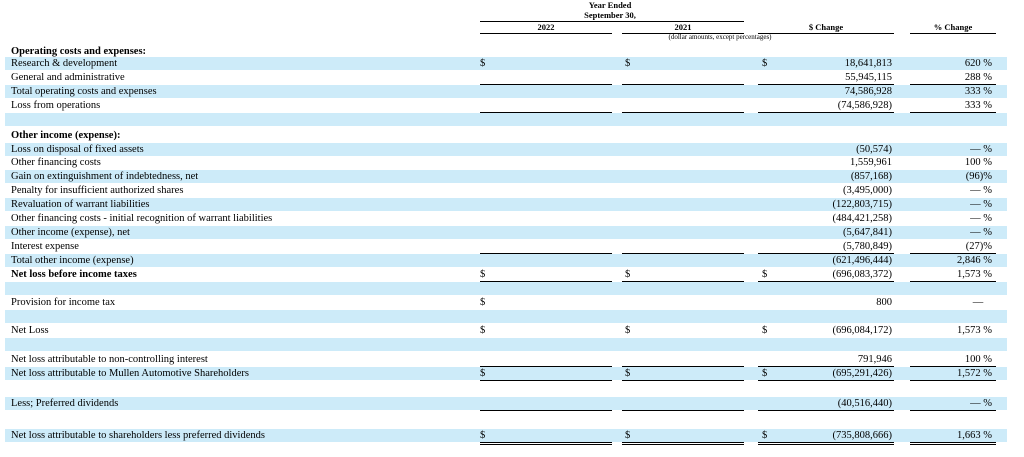 The width and height of the screenshot is (1024, 457). Describe the element at coordinates (974, 435) in the screenshot. I see `value-pct-change: 1,663 %` at that location.